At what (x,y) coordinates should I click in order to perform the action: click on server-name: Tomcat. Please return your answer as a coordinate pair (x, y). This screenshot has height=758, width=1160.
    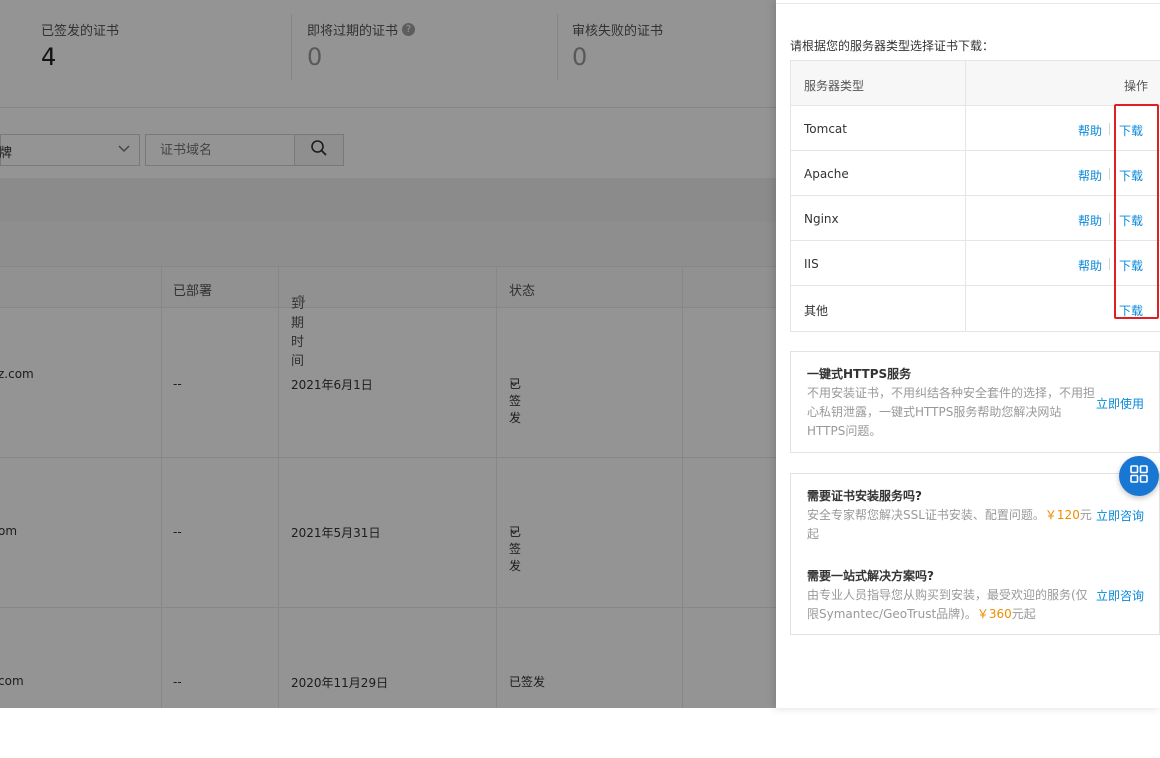
    Looking at the image, I should click on (825, 129).